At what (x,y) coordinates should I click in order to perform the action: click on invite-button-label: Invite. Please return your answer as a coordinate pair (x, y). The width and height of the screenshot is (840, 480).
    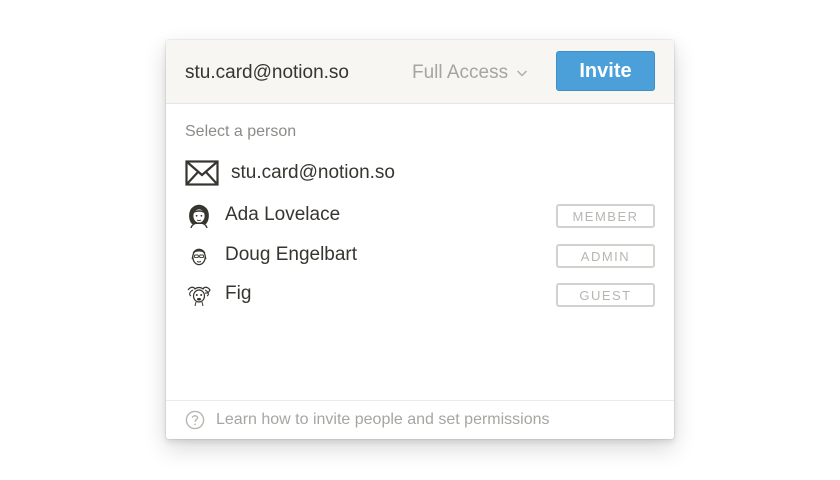
    Looking at the image, I should click on (605, 70).